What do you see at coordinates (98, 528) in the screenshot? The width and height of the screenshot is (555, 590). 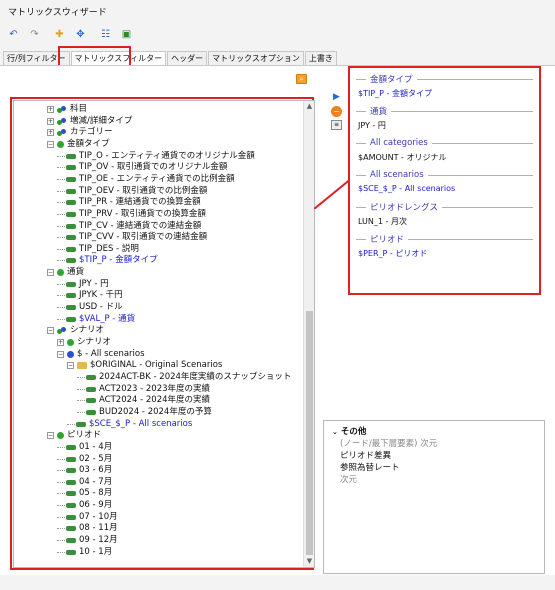 I see `tree-row-label: 08 - 11月` at bounding box center [98, 528].